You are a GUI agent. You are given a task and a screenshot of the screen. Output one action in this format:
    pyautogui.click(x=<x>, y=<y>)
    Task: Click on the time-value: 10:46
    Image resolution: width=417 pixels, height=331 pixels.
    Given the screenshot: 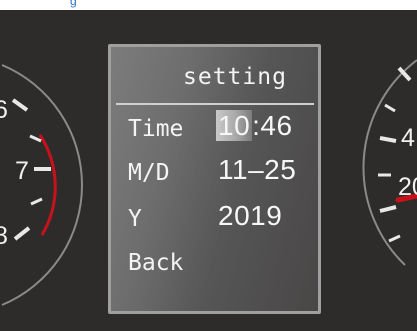 What is the action you would take?
    pyautogui.click(x=254, y=126)
    